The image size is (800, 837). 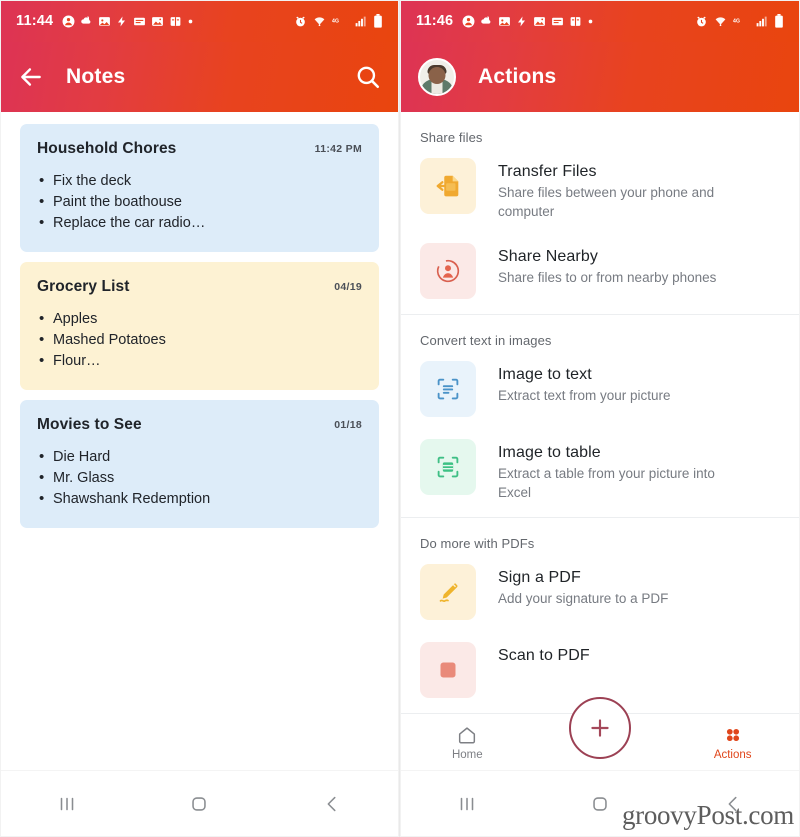 I want to click on action-subtitle: Add your signature to a PDF, so click(x=583, y=598).